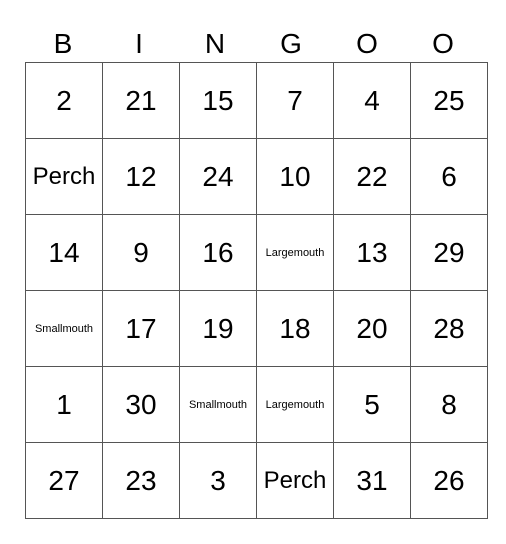 The height and width of the screenshot is (544, 506). I want to click on bingo-cell: 2, so click(64, 100).